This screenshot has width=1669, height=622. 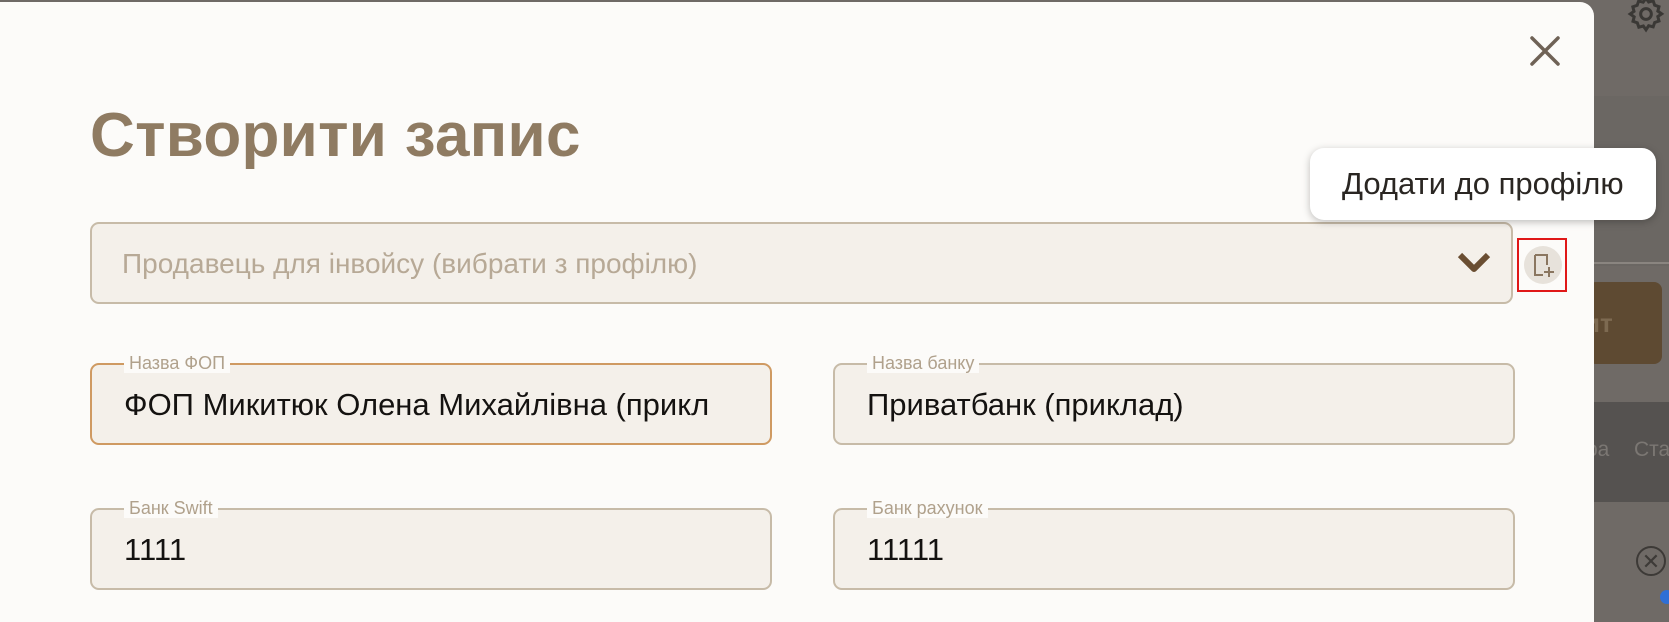 What do you see at coordinates (1651, 449) in the screenshot?
I see `background-header-text: Ста` at bounding box center [1651, 449].